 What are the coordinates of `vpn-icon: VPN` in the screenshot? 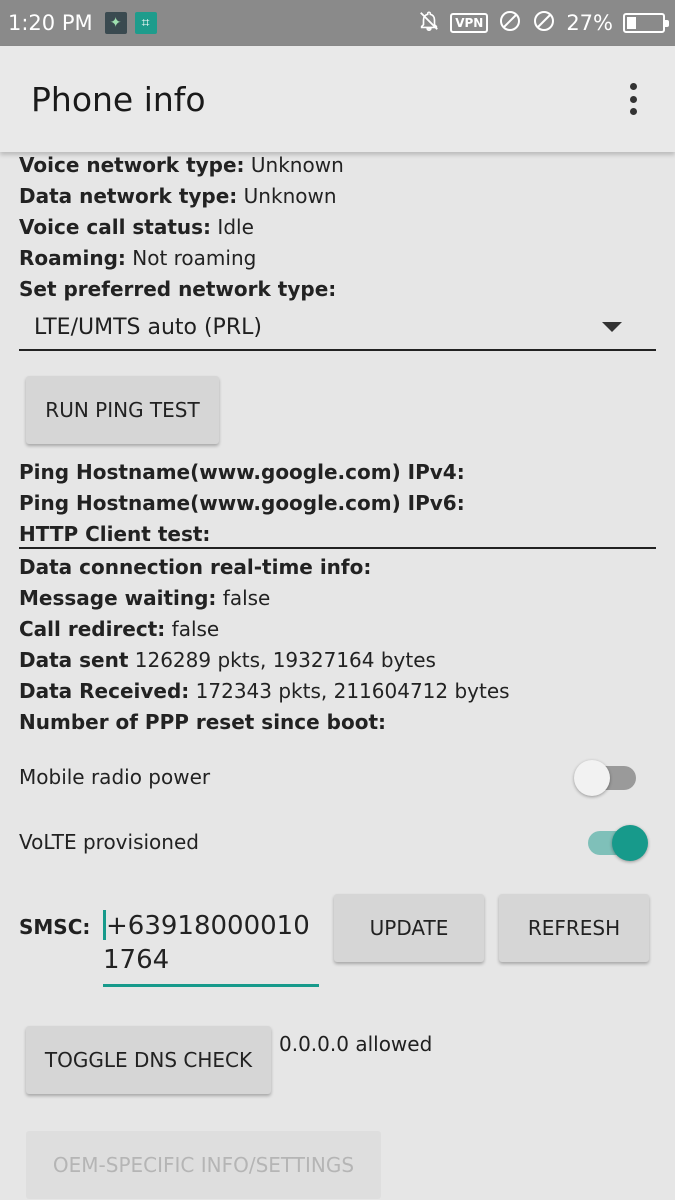 It's located at (469, 23).